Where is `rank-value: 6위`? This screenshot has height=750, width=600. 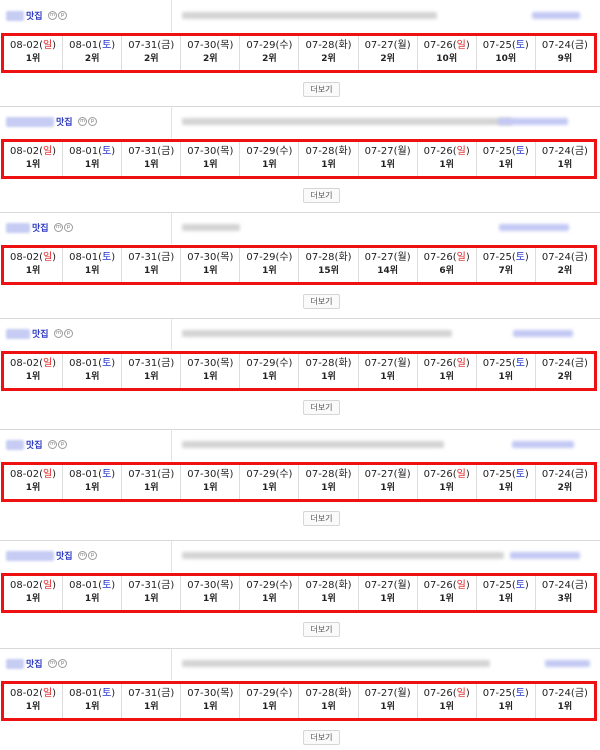 rank-value: 6위 is located at coordinates (446, 271).